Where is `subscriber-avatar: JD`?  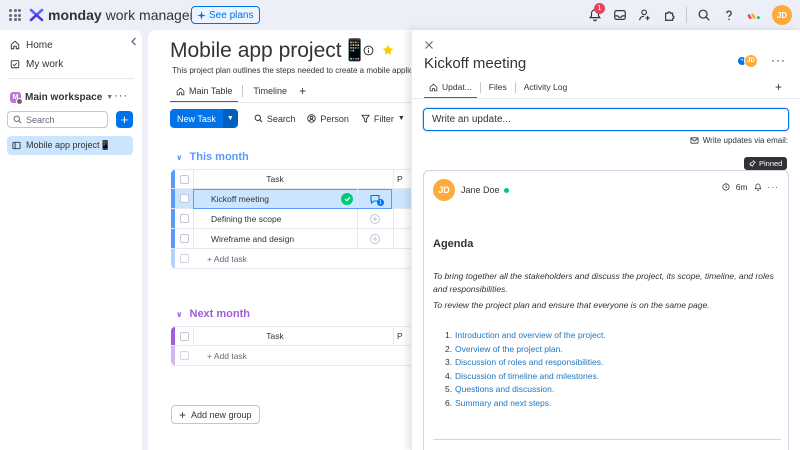
subscriber-avatar: JD is located at coordinates (751, 61).